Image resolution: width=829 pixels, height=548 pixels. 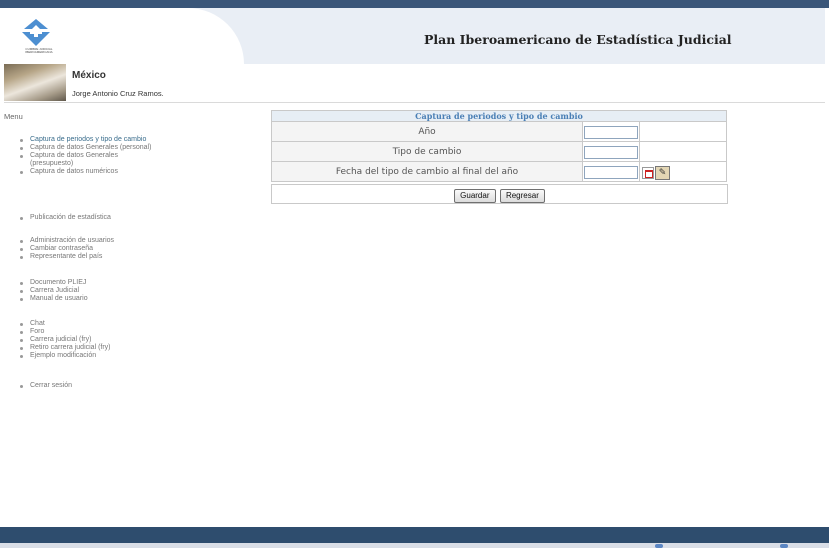 I want to click on menu-title: Menu, so click(x=13, y=116).